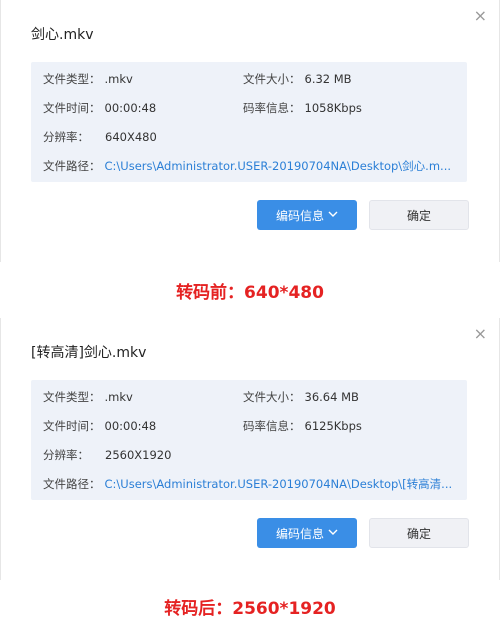 The width and height of the screenshot is (500, 632). What do you see at coordinates (302, 426) in the screenshot?
I see `bitrate-row: 码率信息： 6125Kbps` at bounding box center [302, 426].